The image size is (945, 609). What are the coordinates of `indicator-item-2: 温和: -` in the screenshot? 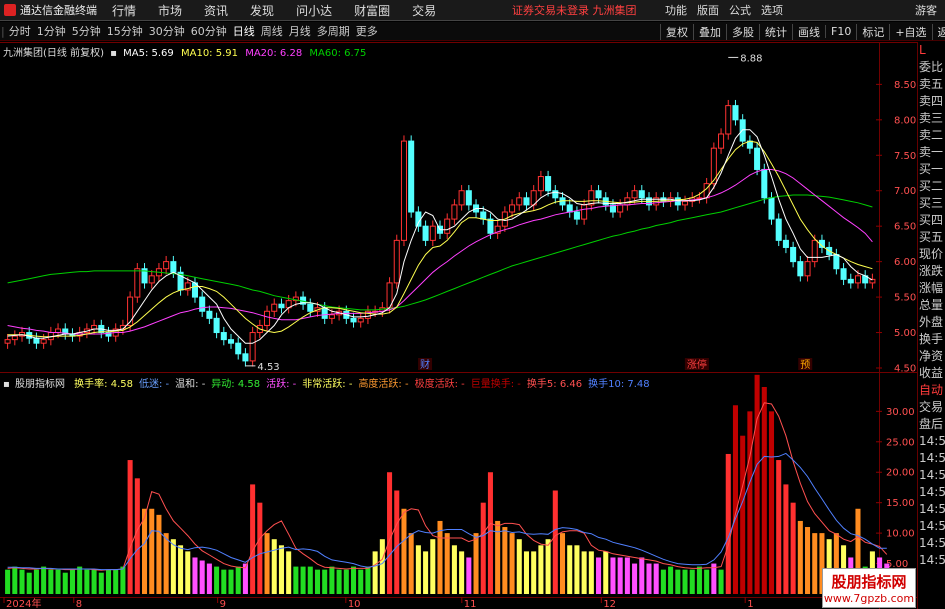 It's located at (190, 384).